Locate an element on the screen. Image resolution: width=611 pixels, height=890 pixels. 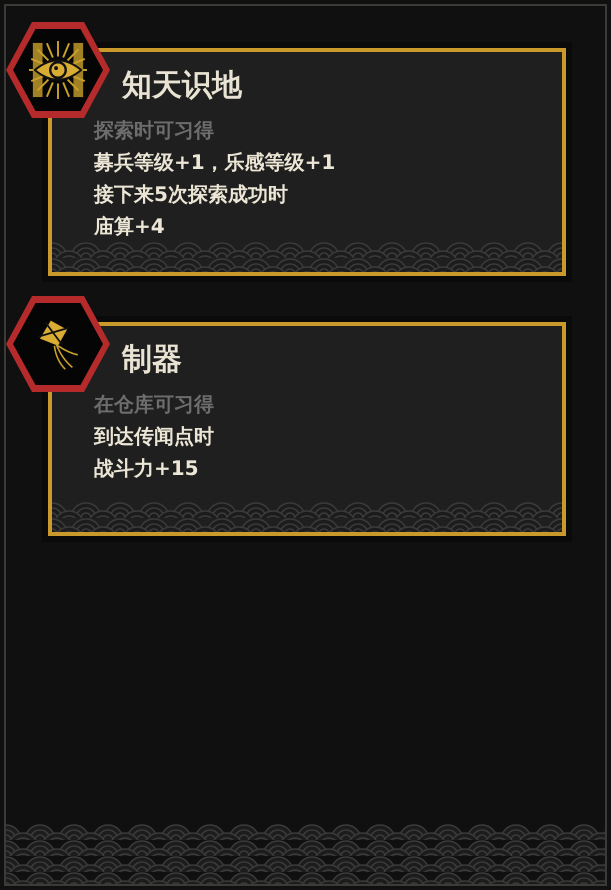
skill-source: 探索时可习得 is located at coordinates (154, 130).